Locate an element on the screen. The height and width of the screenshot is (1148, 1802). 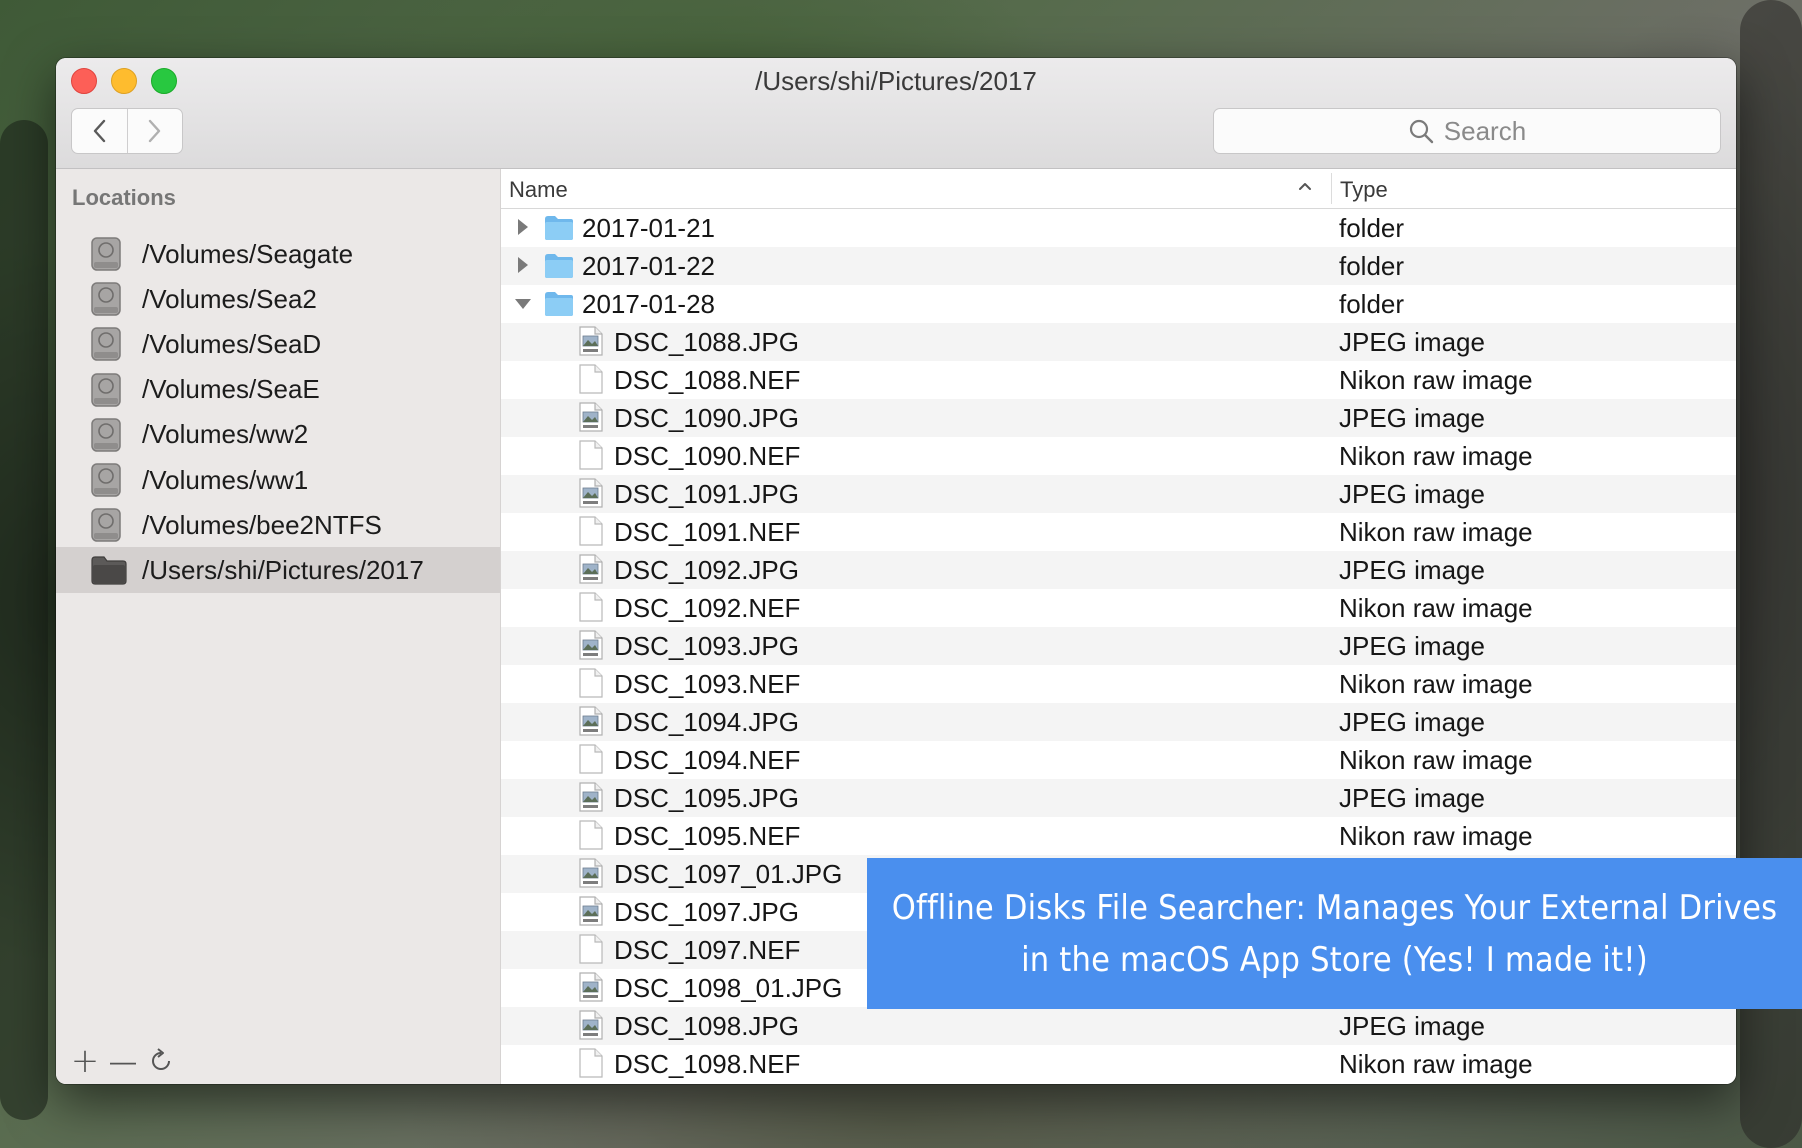
add-location-button: + is located at coordinates (85, 1061).